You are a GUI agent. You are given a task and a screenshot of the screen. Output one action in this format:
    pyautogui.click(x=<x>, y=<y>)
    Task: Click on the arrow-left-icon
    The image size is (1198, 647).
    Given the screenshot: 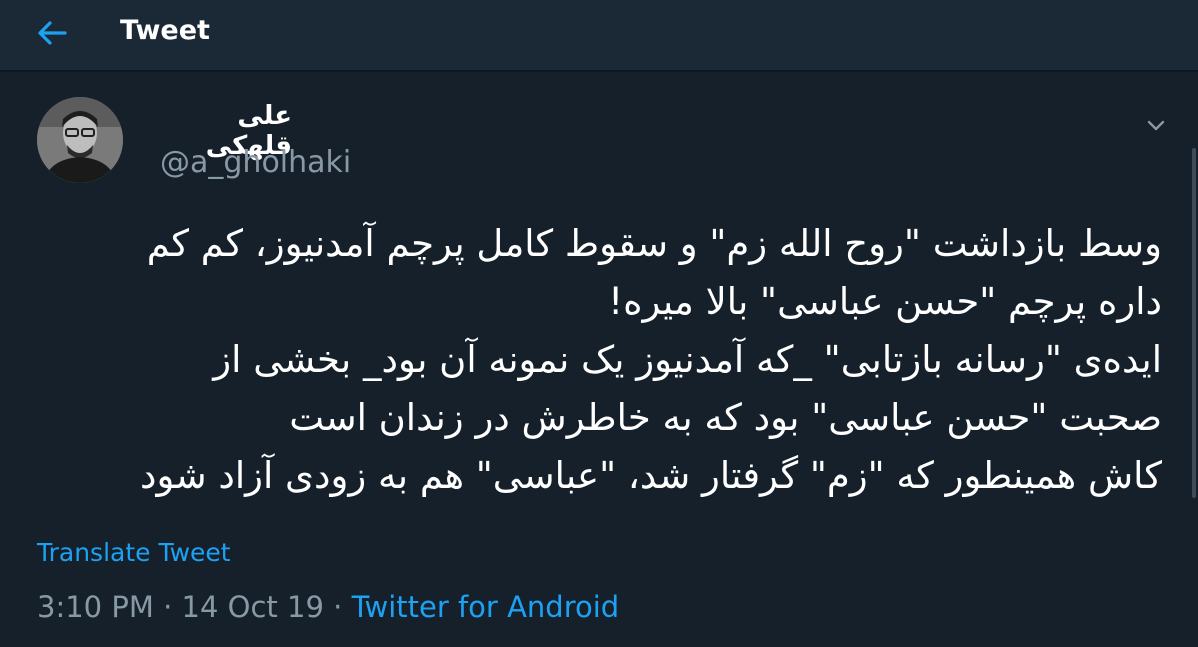 What is the action you would take?
    pyautogui.click(x=52, y=33)
    